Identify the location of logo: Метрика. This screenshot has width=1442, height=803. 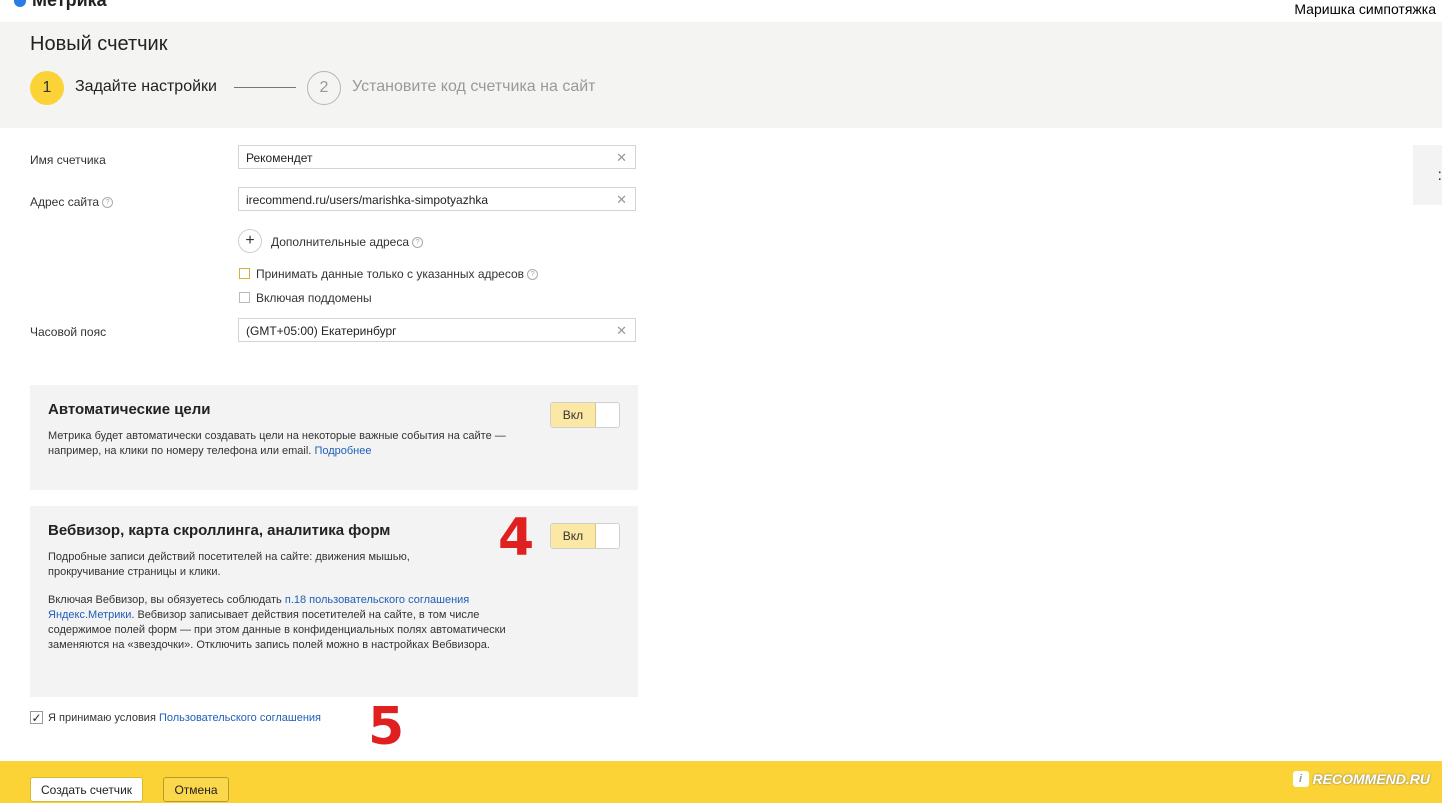
(60, 5).